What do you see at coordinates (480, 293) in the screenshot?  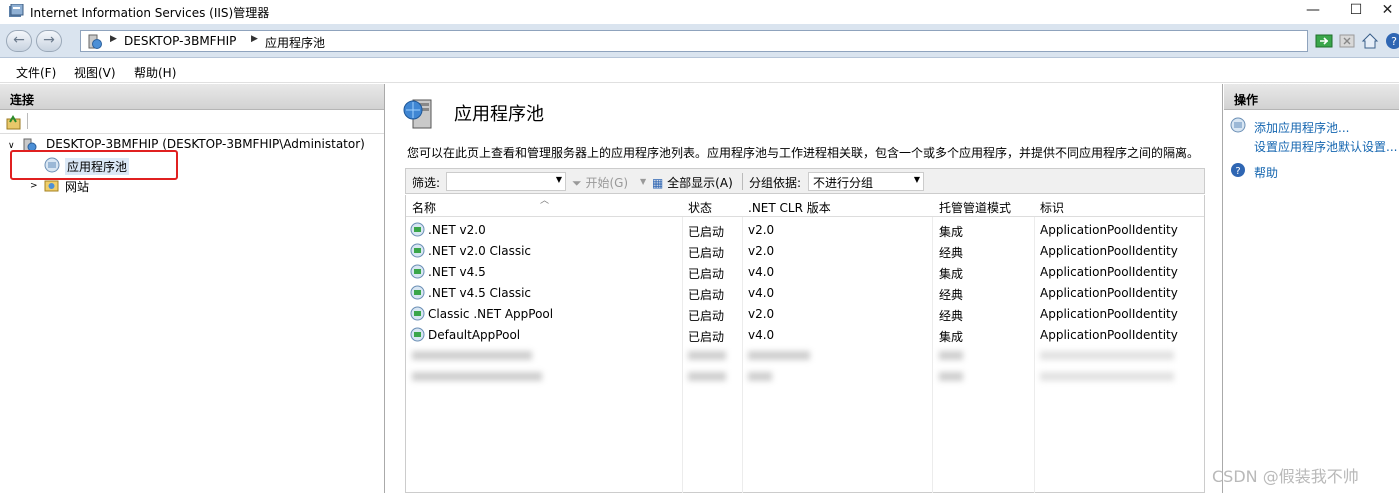 I see `cell-name: .NET v4.5 Classic` at bounding box center [480, 293].